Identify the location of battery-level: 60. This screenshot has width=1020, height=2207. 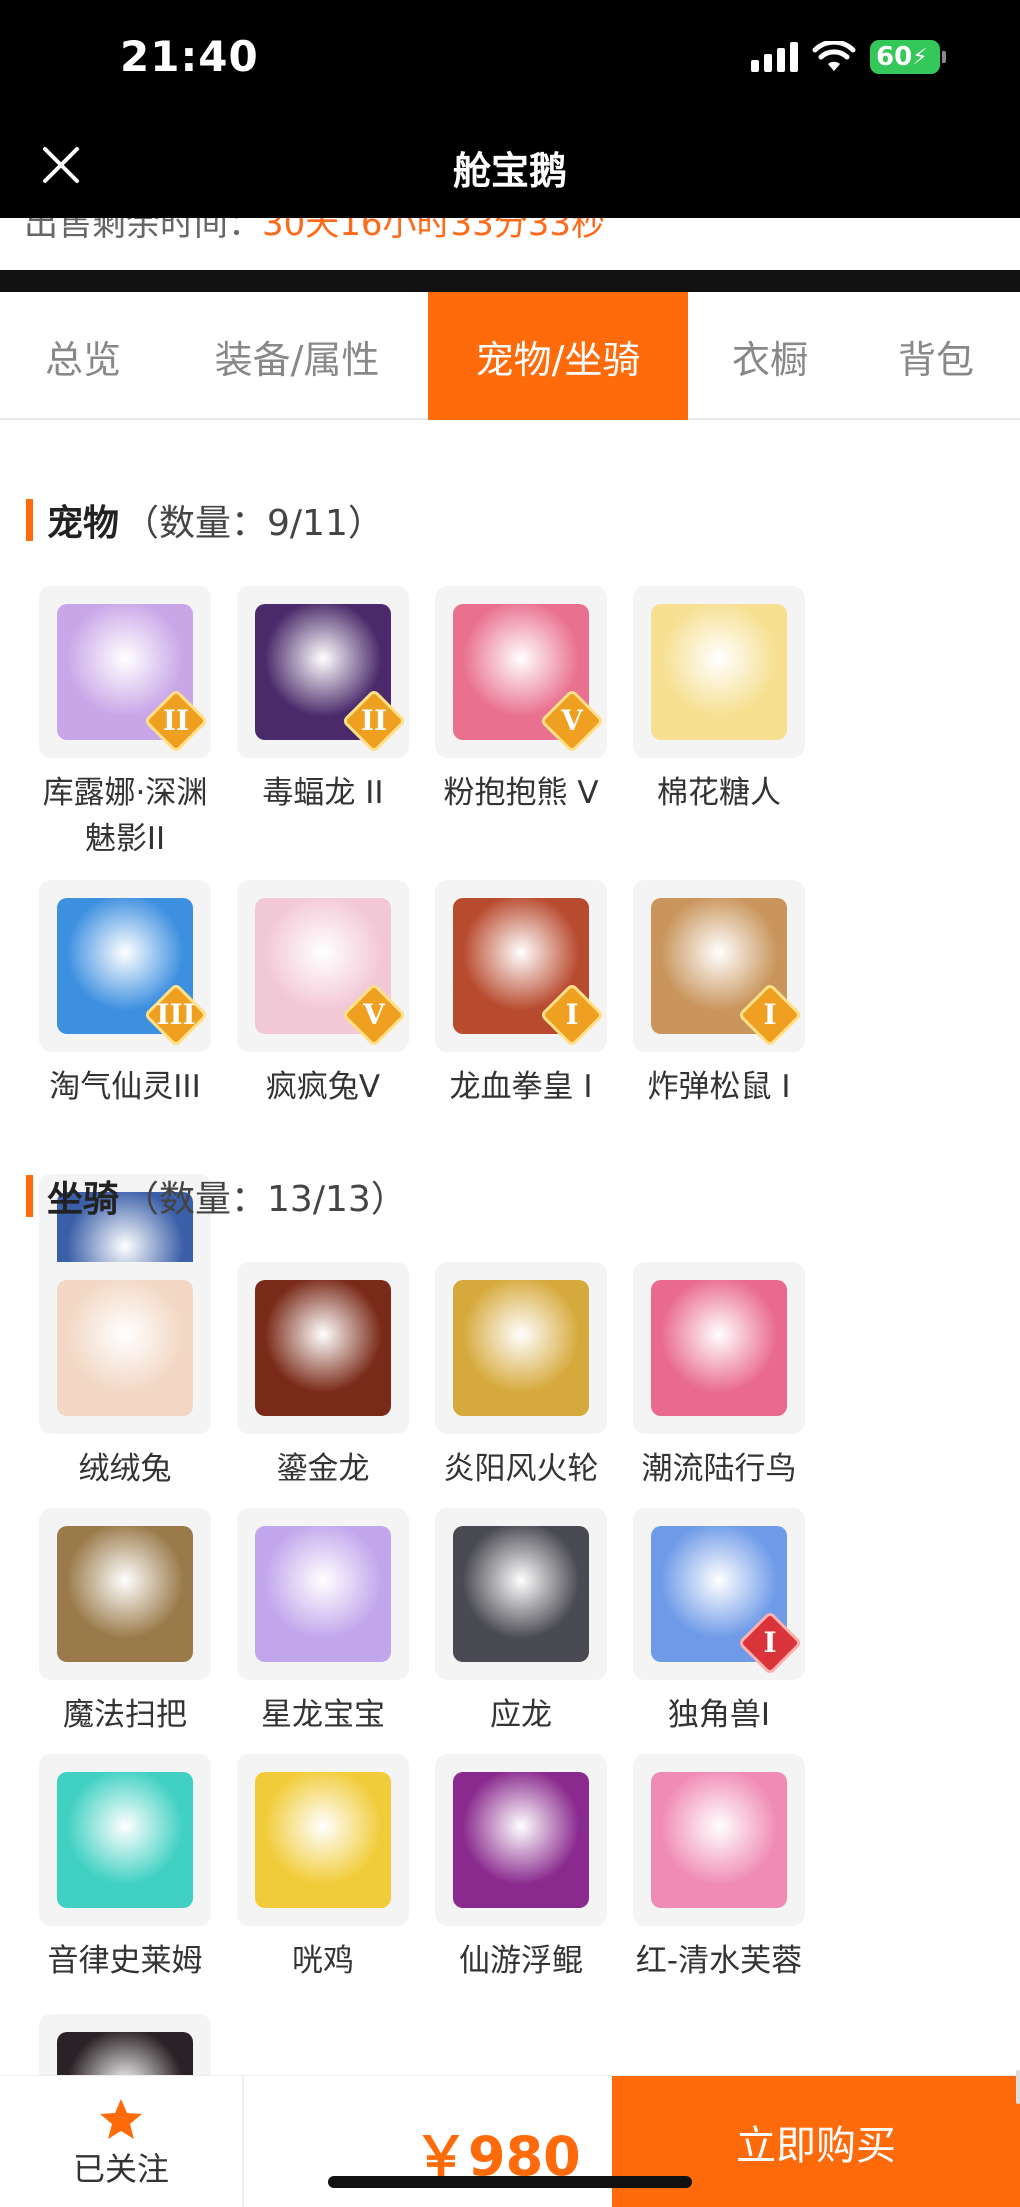
(894, 57).